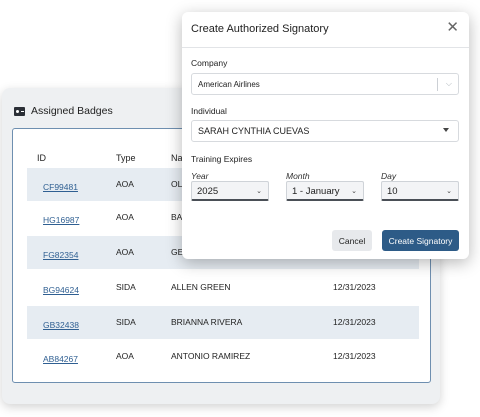 The height and width of the screenshot is (417, 480). Describe the element at coordinates (61, 290) in the screenshot. I see `badge-id-link: BG94624` at that location.